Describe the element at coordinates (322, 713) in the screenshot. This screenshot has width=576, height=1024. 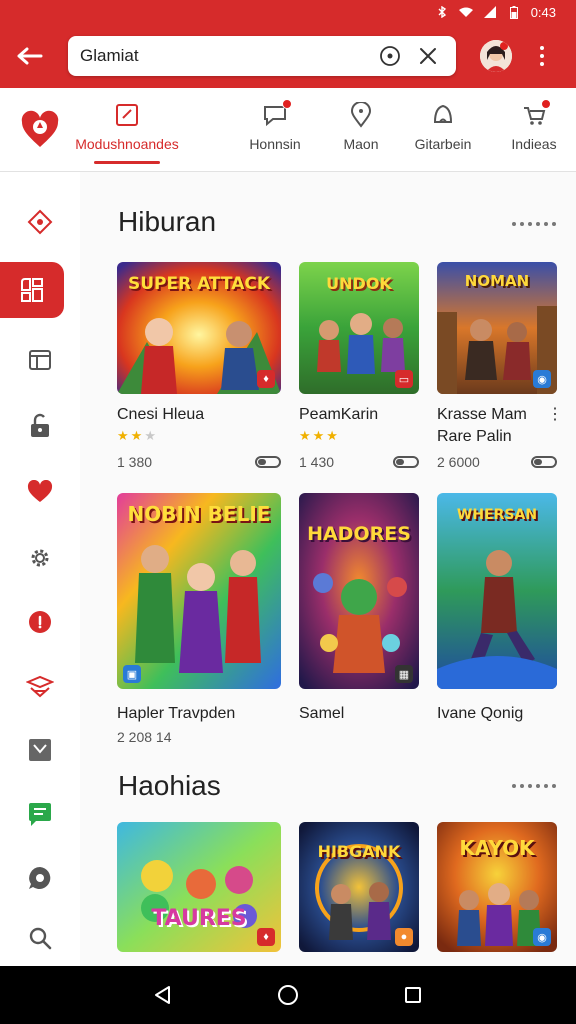
I see `game-title: Samel` at that location.